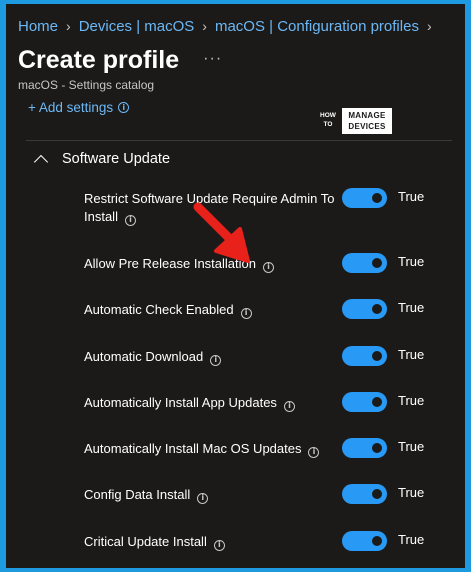 The image size is (471, 572). I want to click on setting-label: Config Data Install i, so click(215, 495).